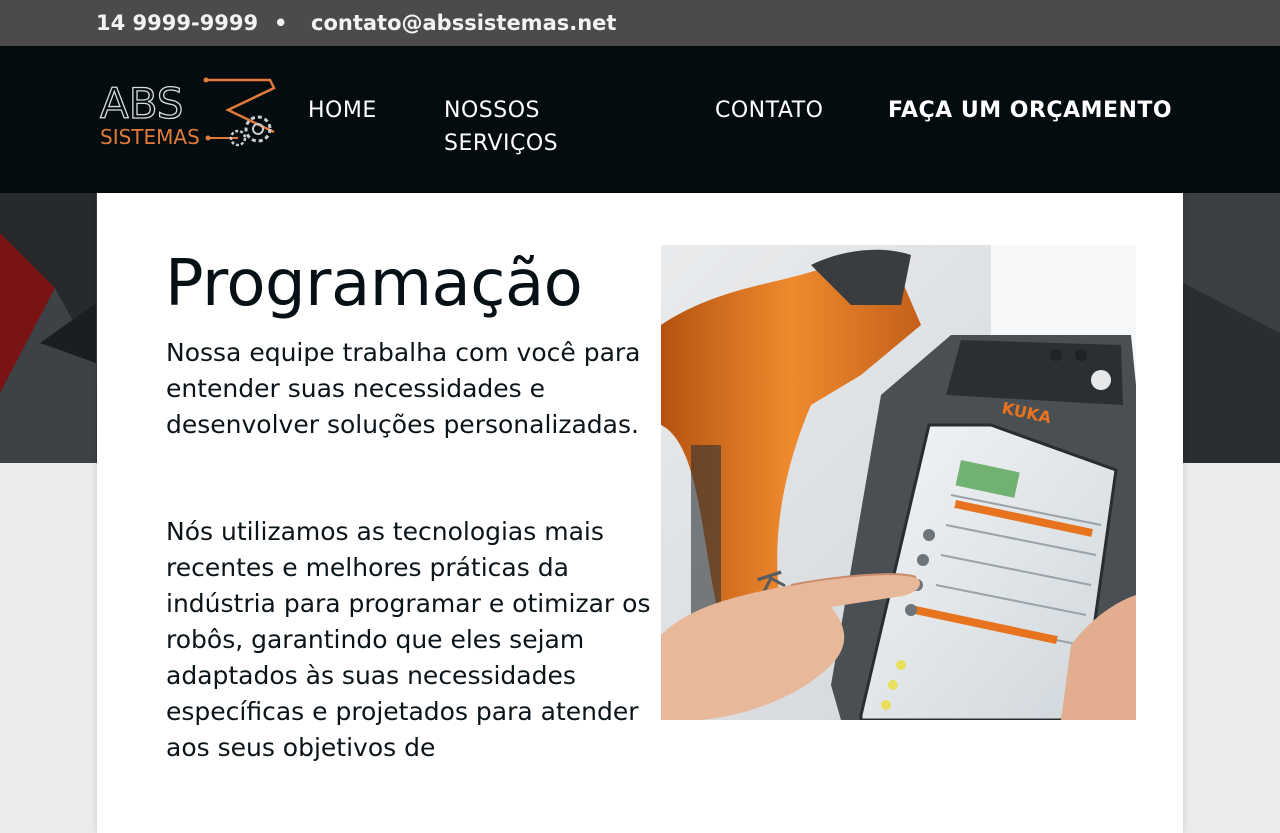 The width and height of the screenshot is (1280, 833). Describe the element at coordinates (544, 127) in the screenshot. I see `nav-nossos-servicos: NOSSOS SERVIÇOS` at that location.